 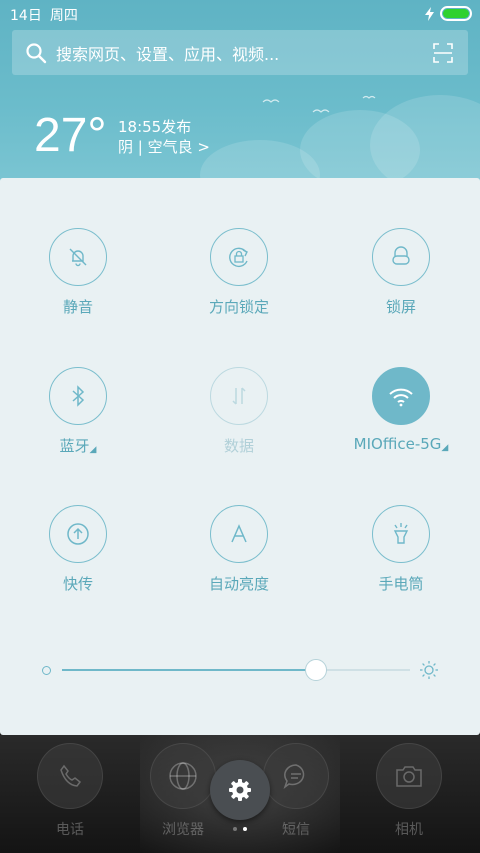 I want to click on toggle-lock-screen: 锁屏, so click(x=401, y=278).